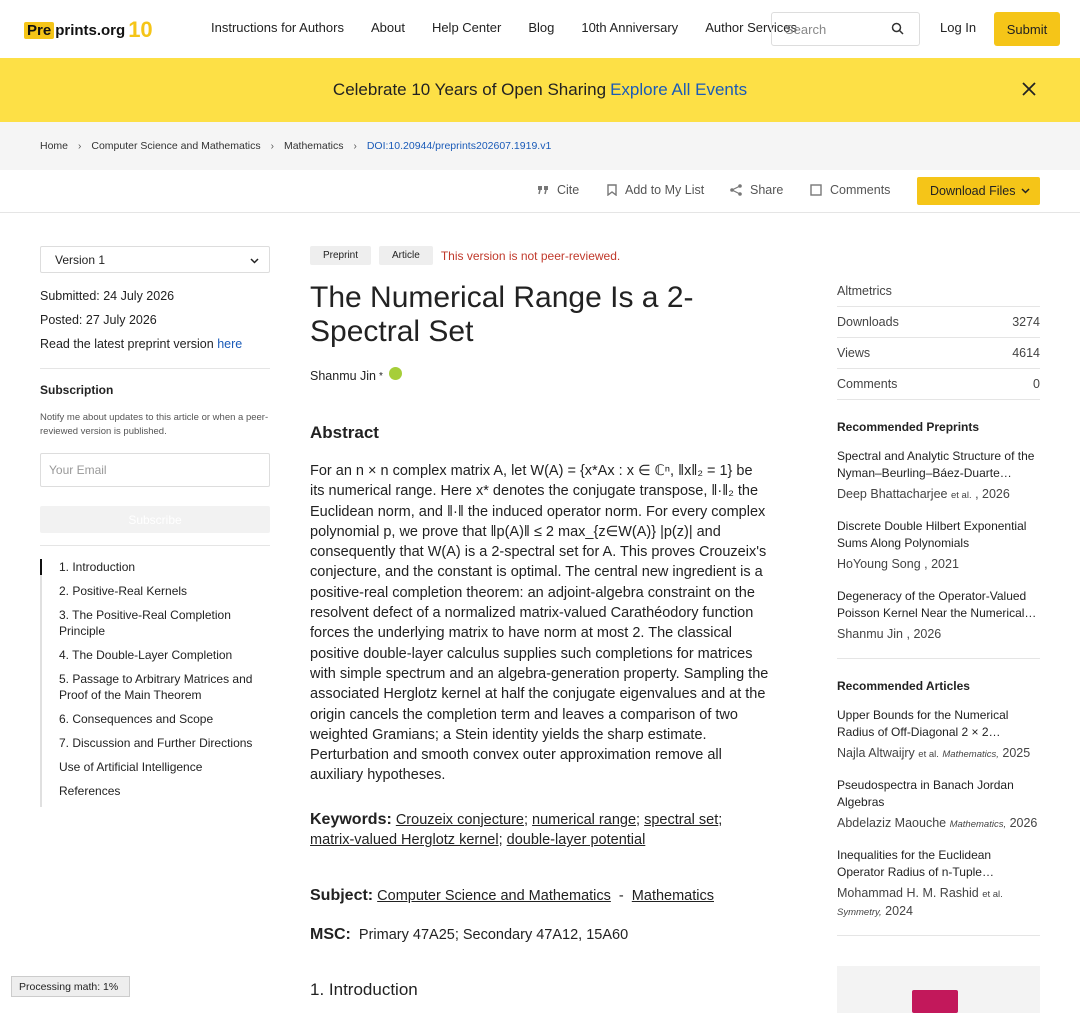 Image resolution: width=1080 pixels, height=1013 pixels. What do you see at coordinates (845, 29) in the screenshot?
I see `search-input: Search` at bounding box center [845, 29].